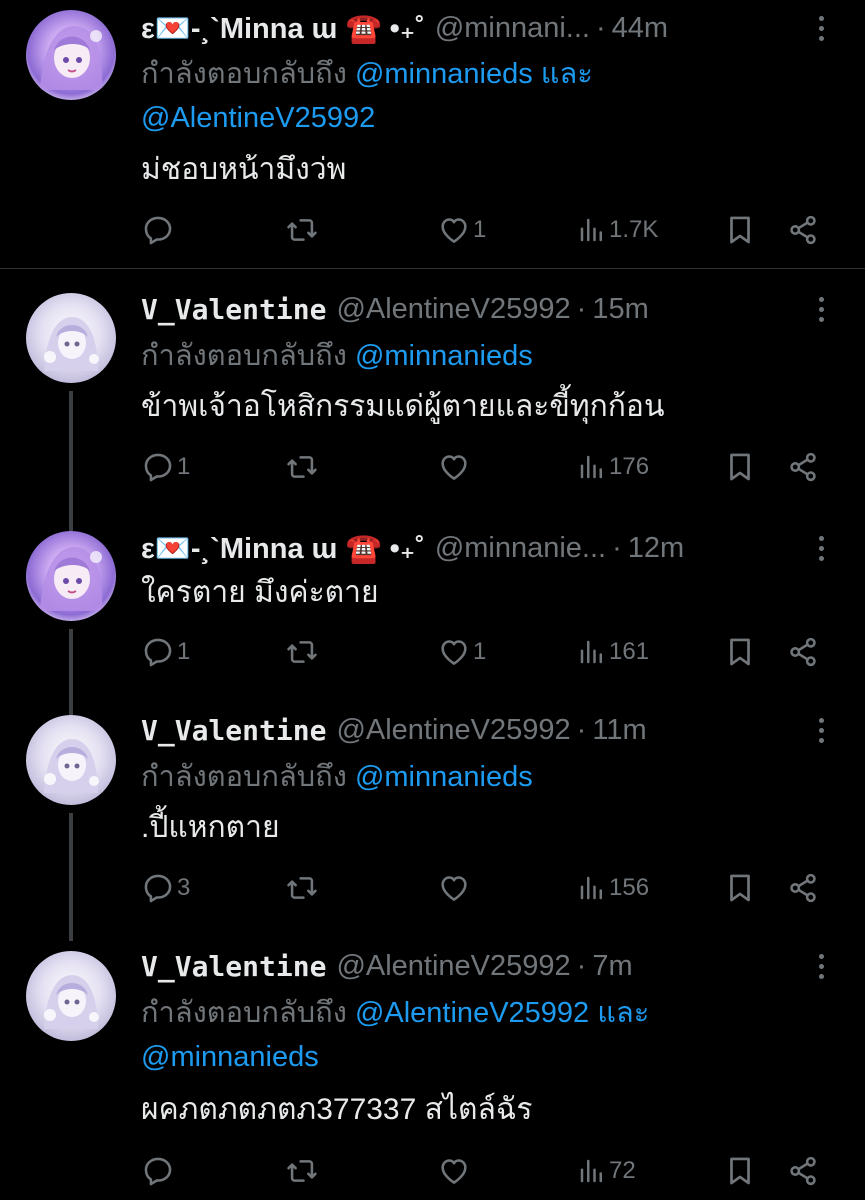 The image size is (865, 1200). I want to click on action-bar: 1 1.7K, so click(486, 230).